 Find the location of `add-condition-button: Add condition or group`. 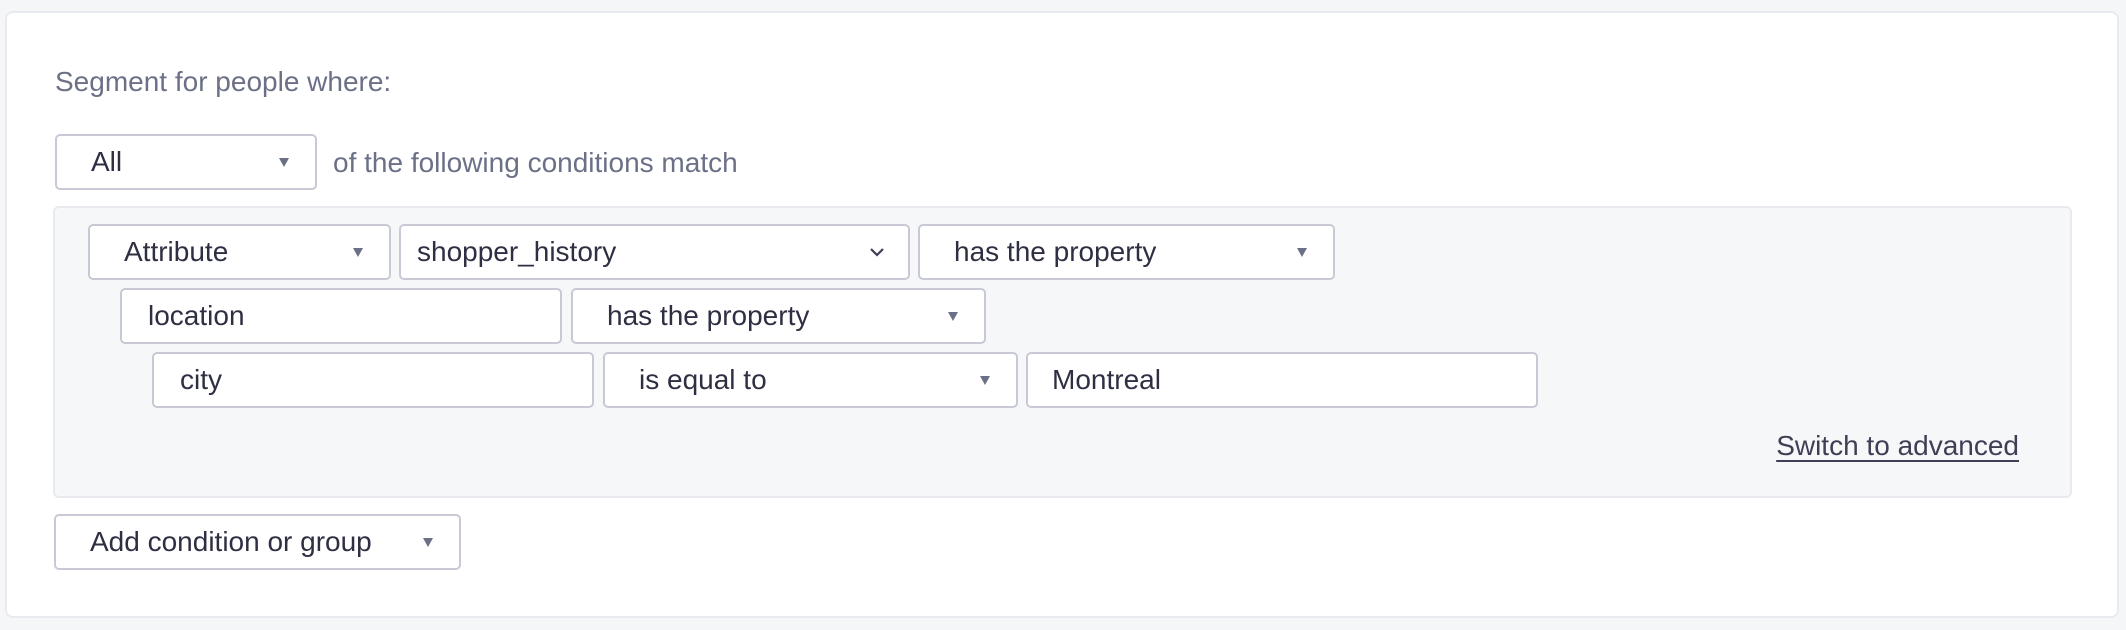

add-condition-button: Add condition or group is located at coordinates (257, 542).